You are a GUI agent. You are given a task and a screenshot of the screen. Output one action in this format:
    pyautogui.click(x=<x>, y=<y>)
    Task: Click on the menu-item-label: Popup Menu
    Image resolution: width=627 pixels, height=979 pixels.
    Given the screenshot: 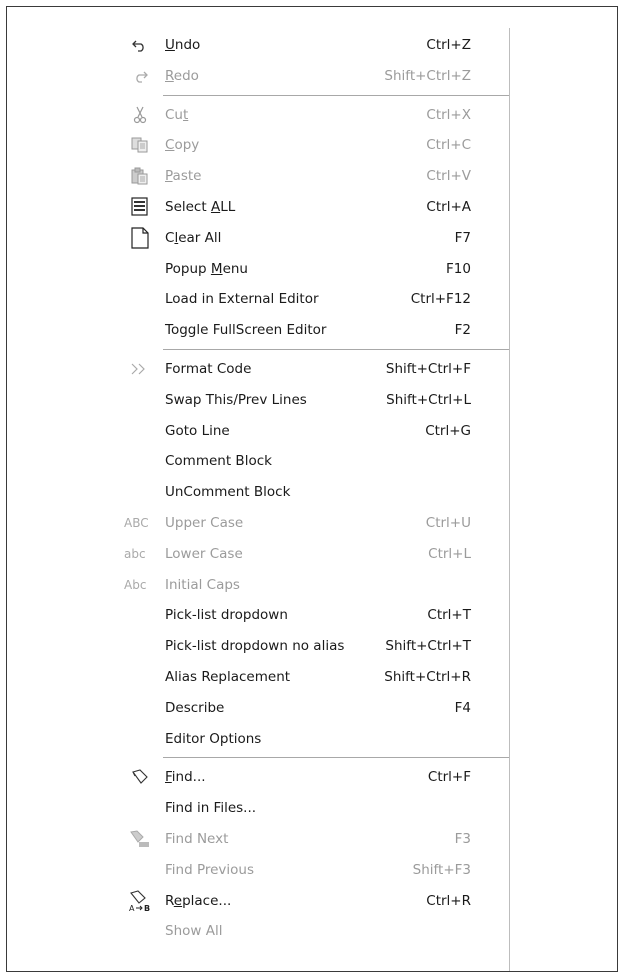 What is the action you would take?
    pyautogui.click(x=206, y=268)
    